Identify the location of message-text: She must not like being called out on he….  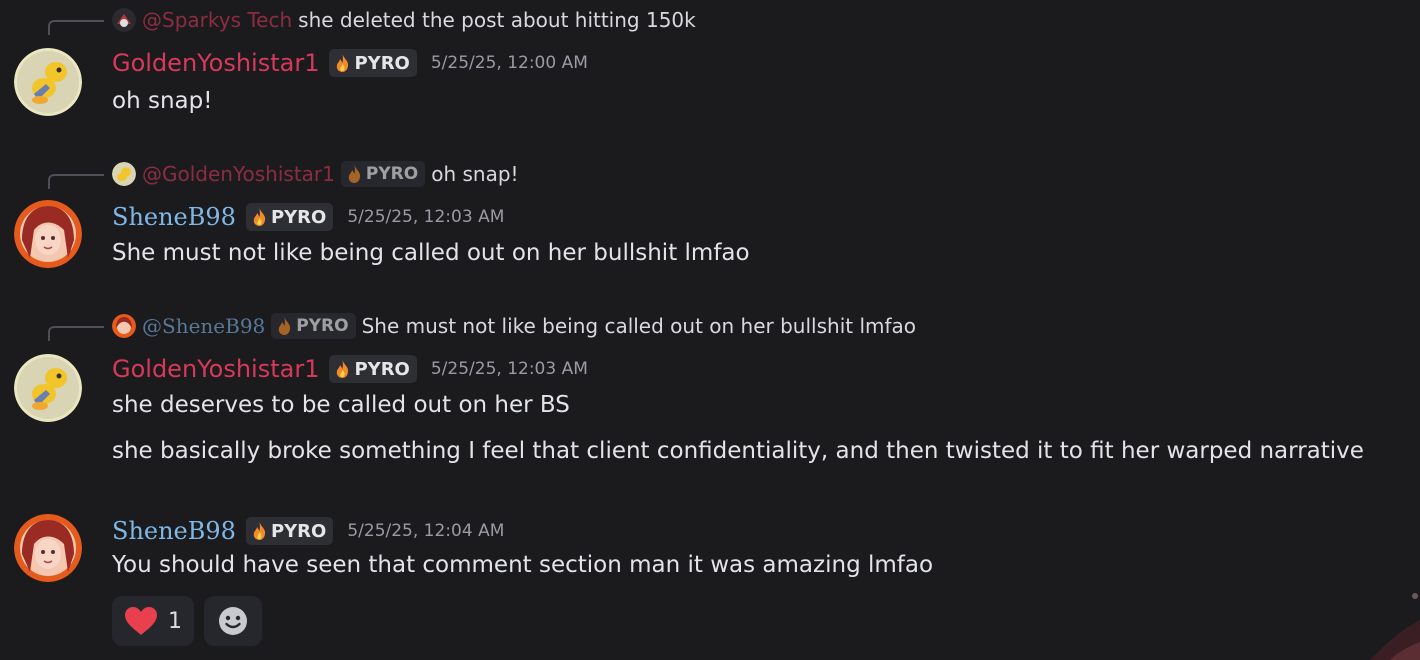
(431, 253).